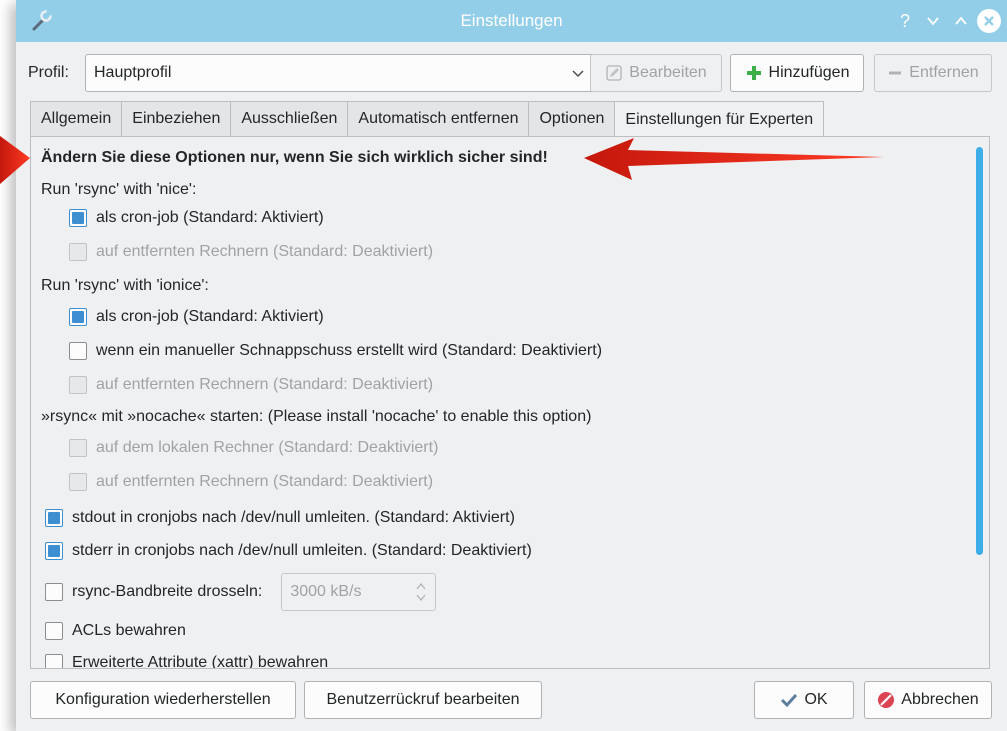 This screenshot has height=731, width=1007. What do you see at coordinates (719, 119) in the screenshot?
I see `tab-expert-settings: Einstellungen für Experten` at bounding box center [719, 119].